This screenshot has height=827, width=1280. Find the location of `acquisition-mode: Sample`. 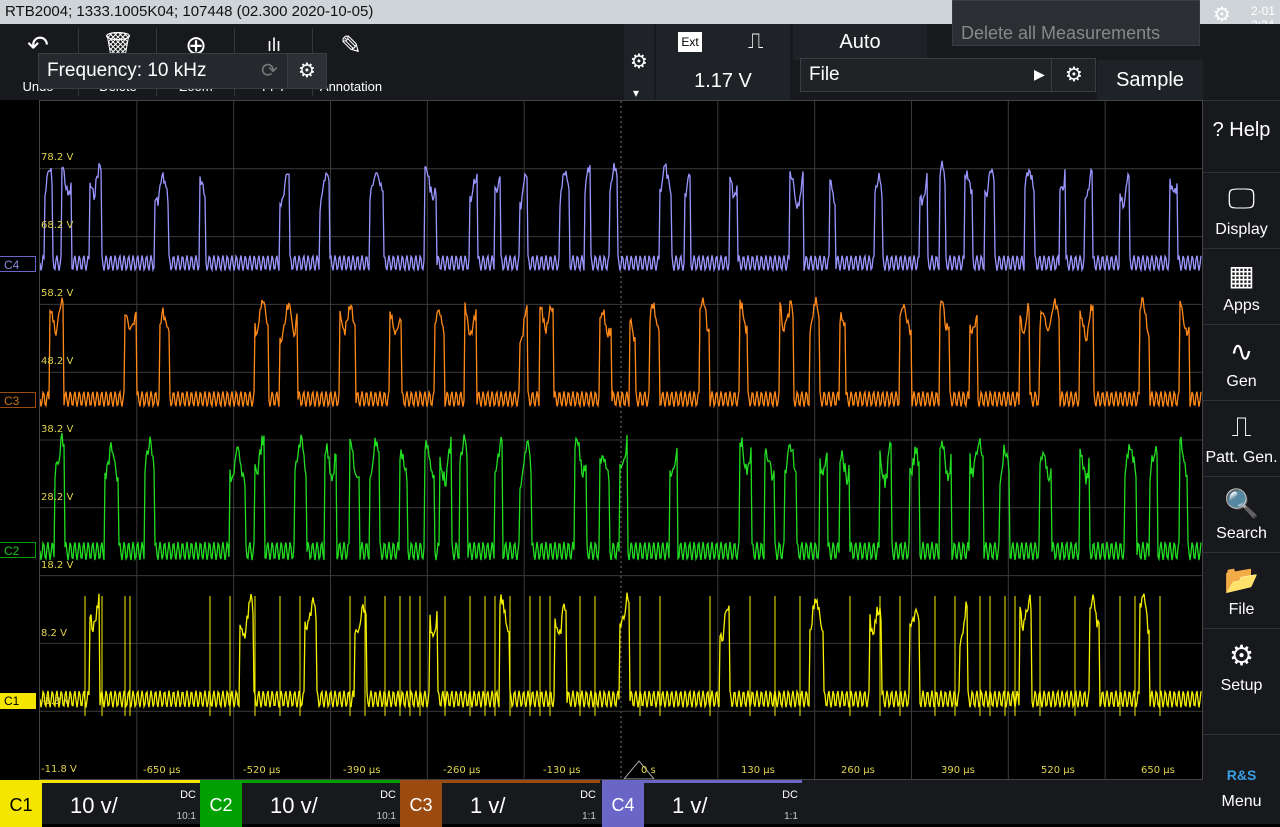

acquisition-mode: Sample is located at coordinates (1150, 80).